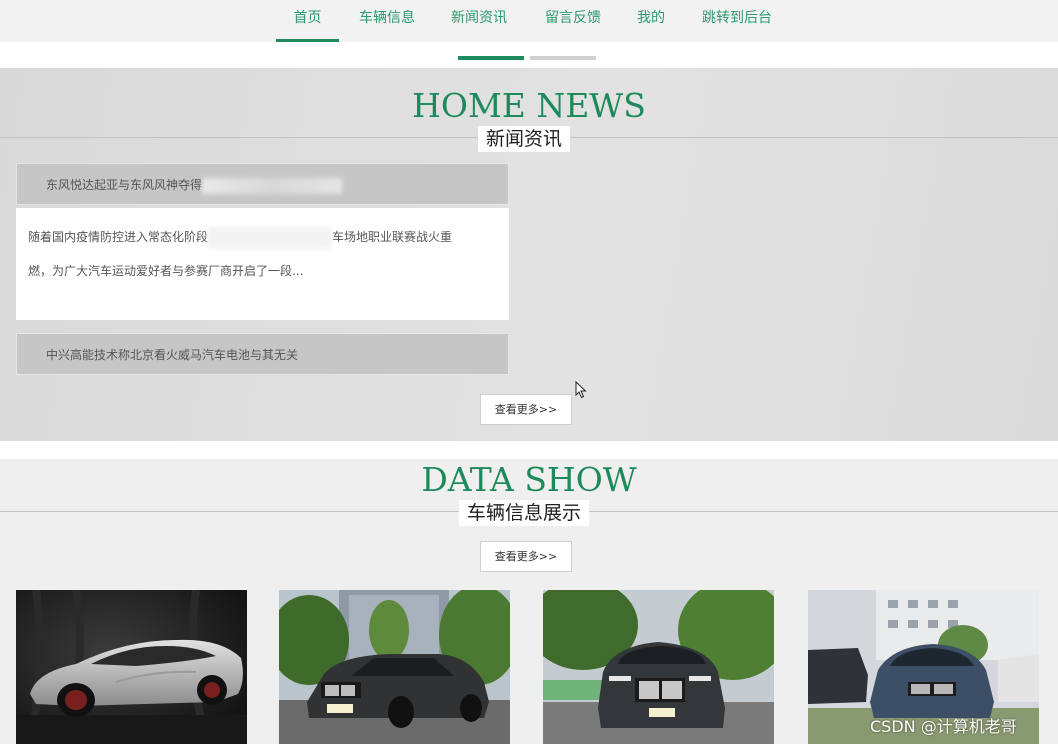 The width and height of the screenshot is (1058, 744). What do you see at coordinates (529, 105) in the screenshot?
I see `news-section-title: HOME NEWS` at bounding box center [529, 105].